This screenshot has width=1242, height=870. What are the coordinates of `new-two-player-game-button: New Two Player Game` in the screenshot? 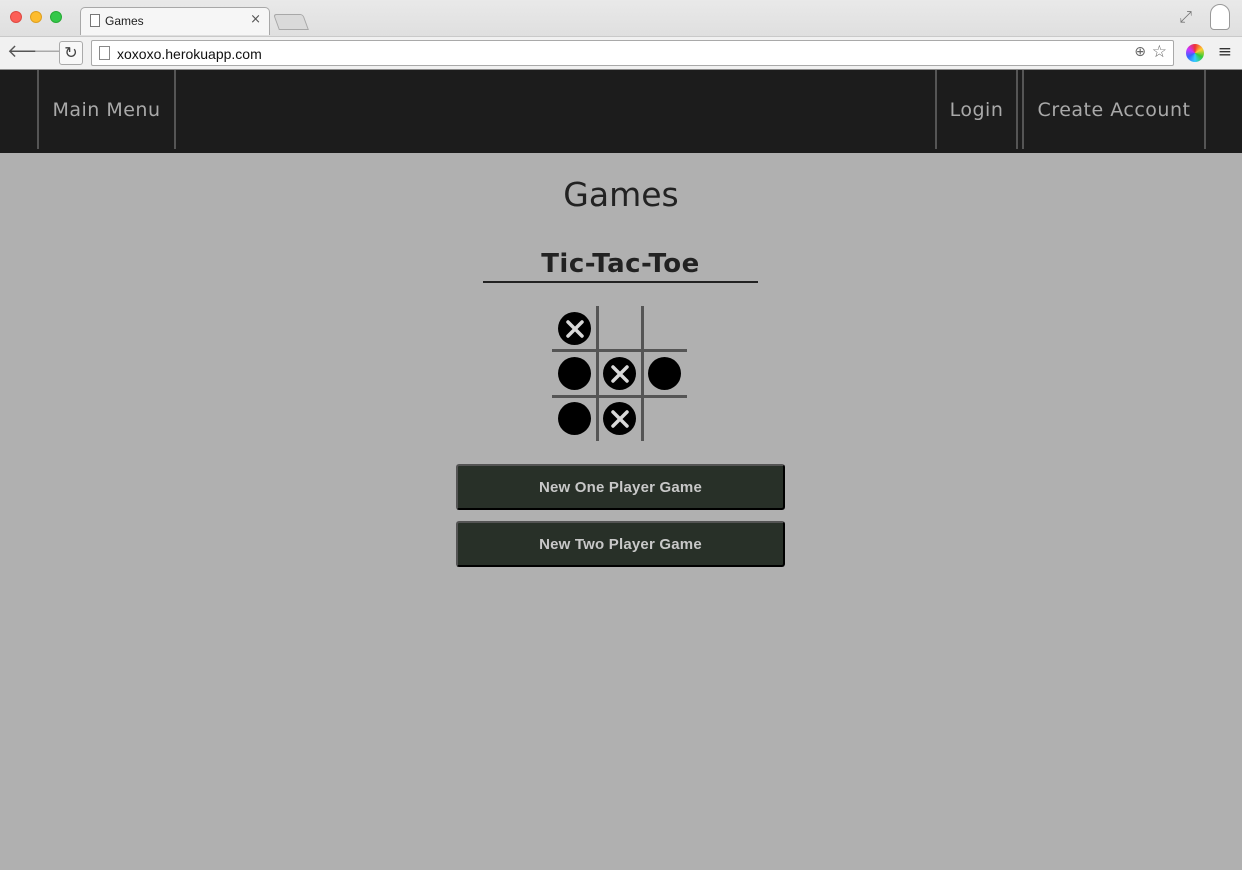 It's located at (620, 544).